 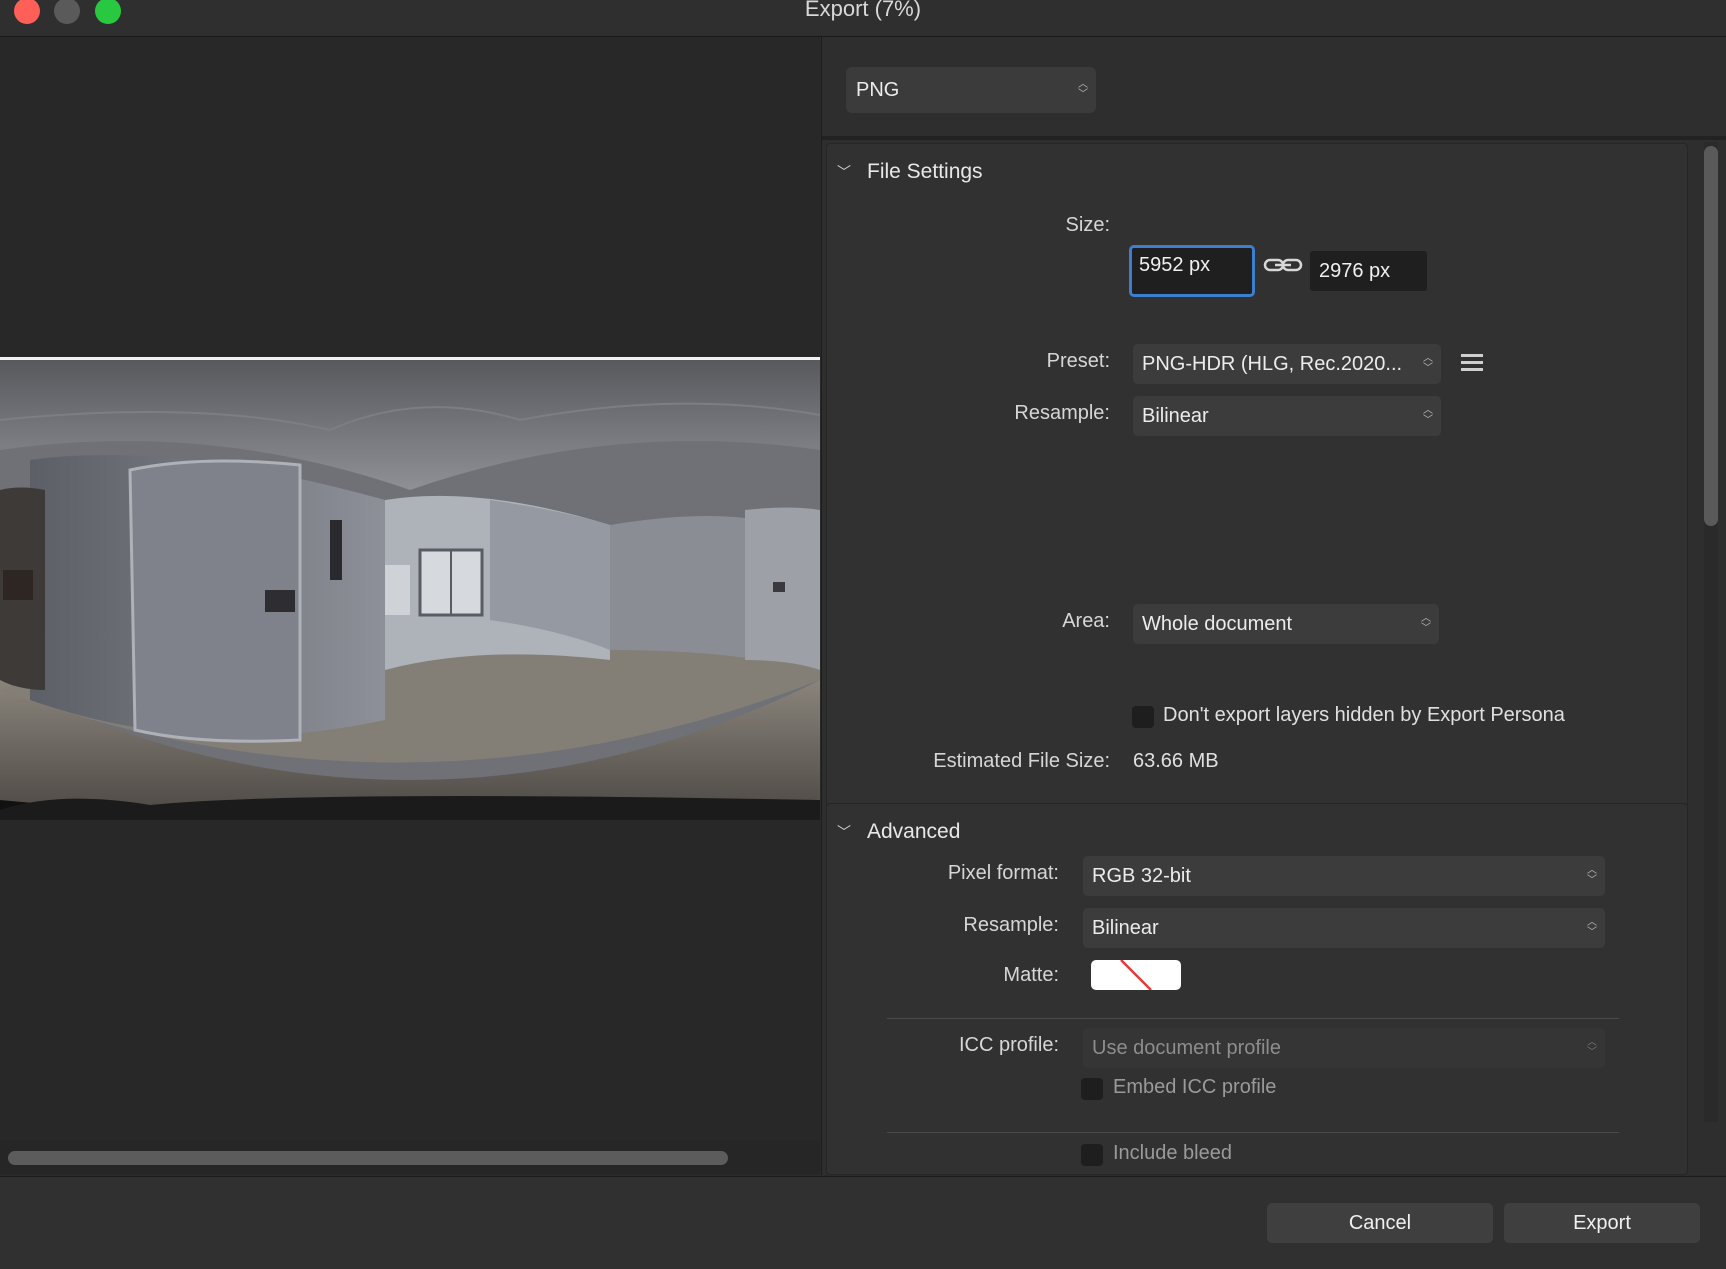 What do you see at coordinates (1176, 761) in the screenshot?
I see `estimated-file-size-value: 63.66 MB` at bounding box center [1176, 761].